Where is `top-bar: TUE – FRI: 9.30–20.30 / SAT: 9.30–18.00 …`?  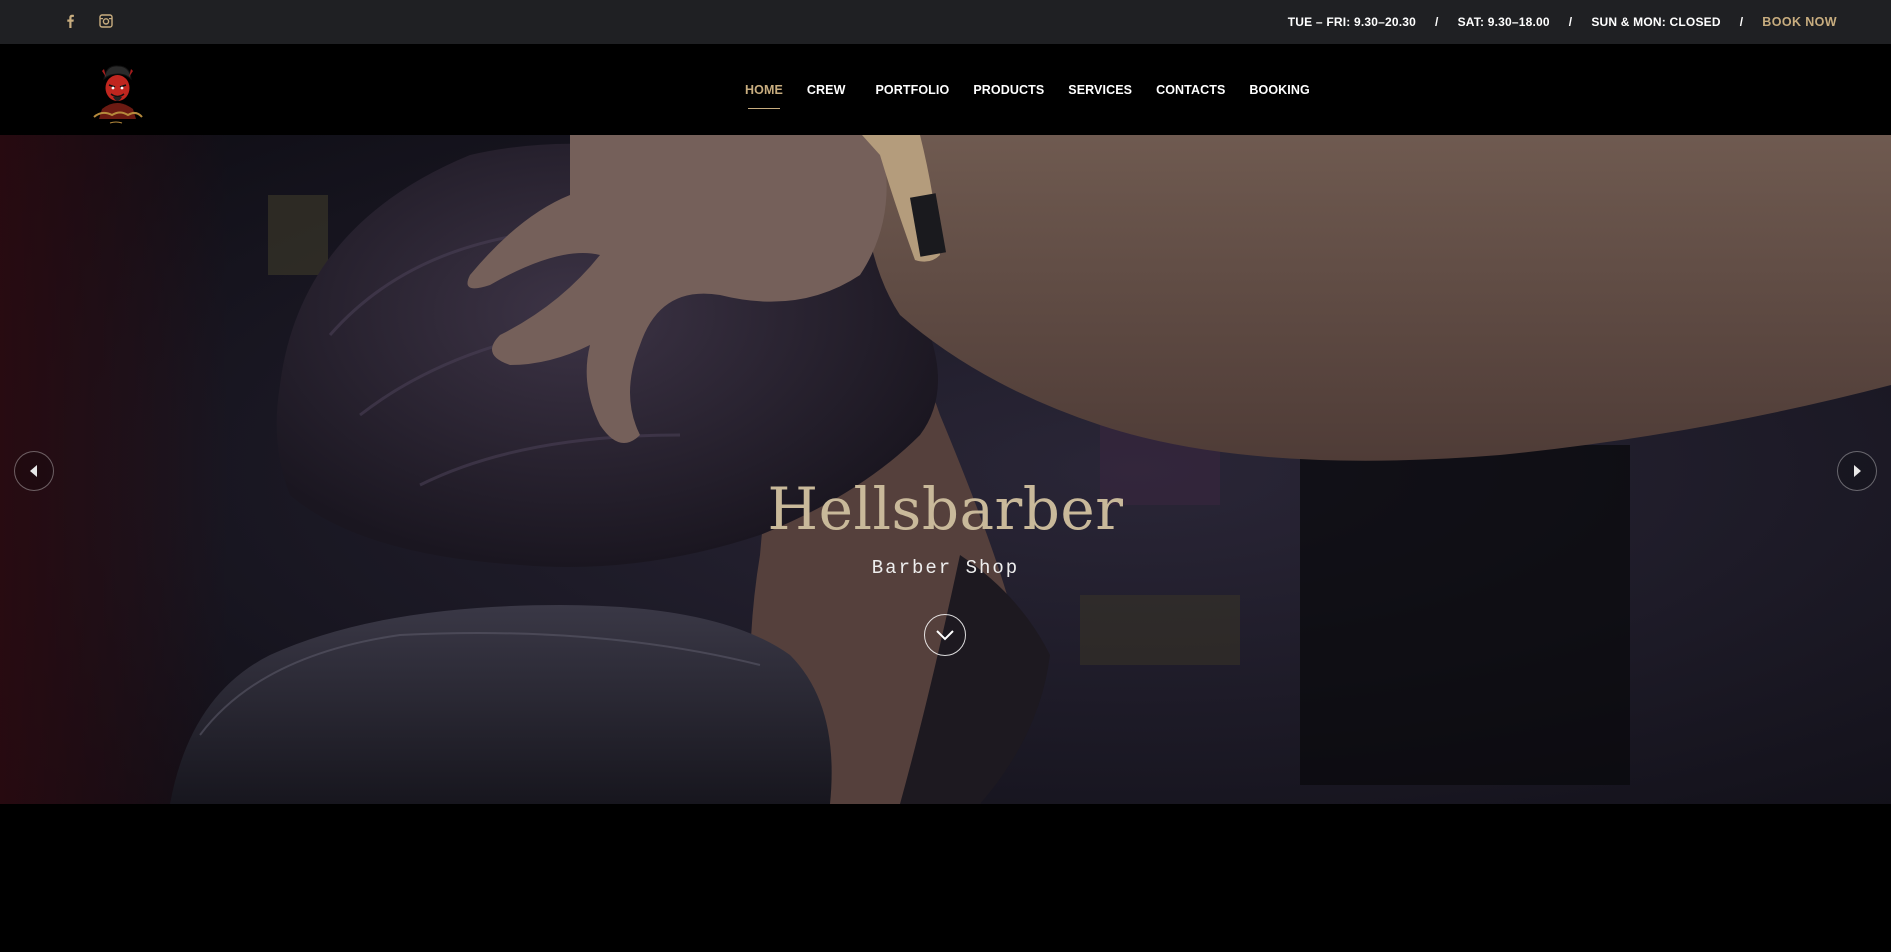 top-bar: TUE – FRI: 9.30–20.30 / SAT: 9.30–18.00 … is located at coordinates (945, 22).